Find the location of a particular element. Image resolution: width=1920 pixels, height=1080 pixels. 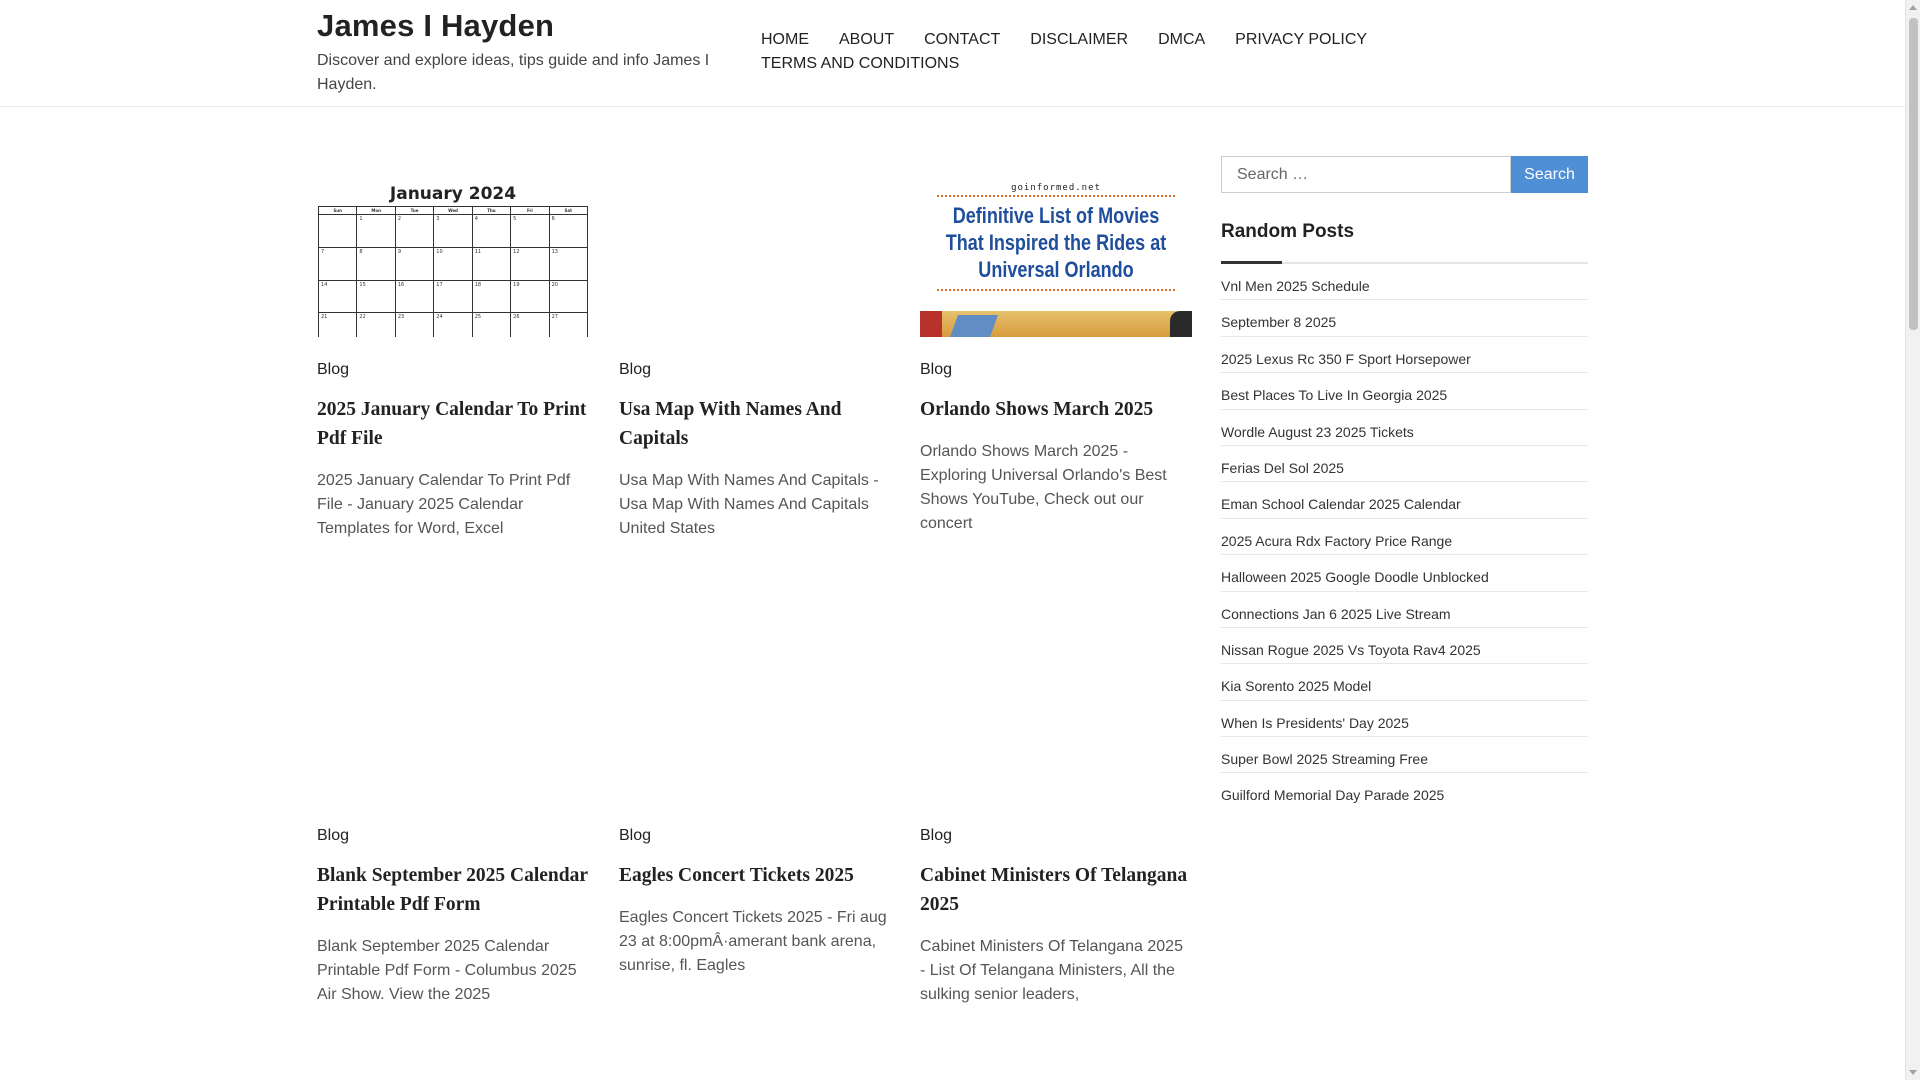

calendar-day: 16 is located at coordinates (415, 297).